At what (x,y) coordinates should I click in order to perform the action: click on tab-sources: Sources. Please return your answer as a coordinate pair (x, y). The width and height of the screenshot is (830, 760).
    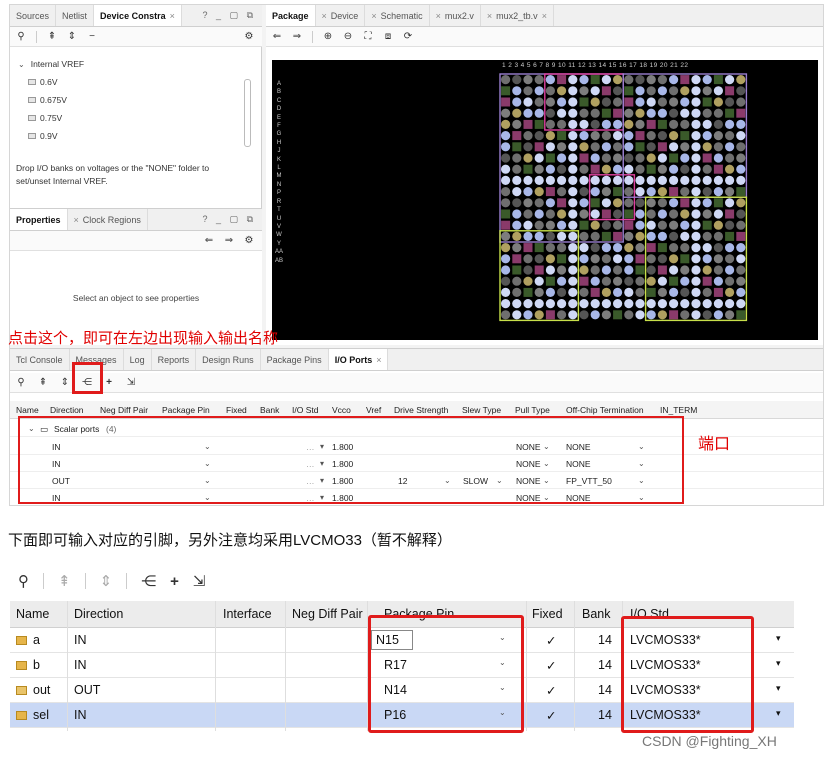
    Looking at the image, I should click on (33, 15).